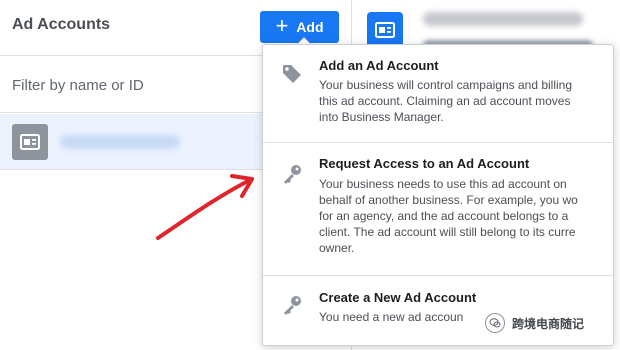 This screenshot has height=350, width=620. What do you see at coordinates (548, 323) in the screenshot?
I see `watermark-text: 跨境电商随记` at bounding box center [548, 323].